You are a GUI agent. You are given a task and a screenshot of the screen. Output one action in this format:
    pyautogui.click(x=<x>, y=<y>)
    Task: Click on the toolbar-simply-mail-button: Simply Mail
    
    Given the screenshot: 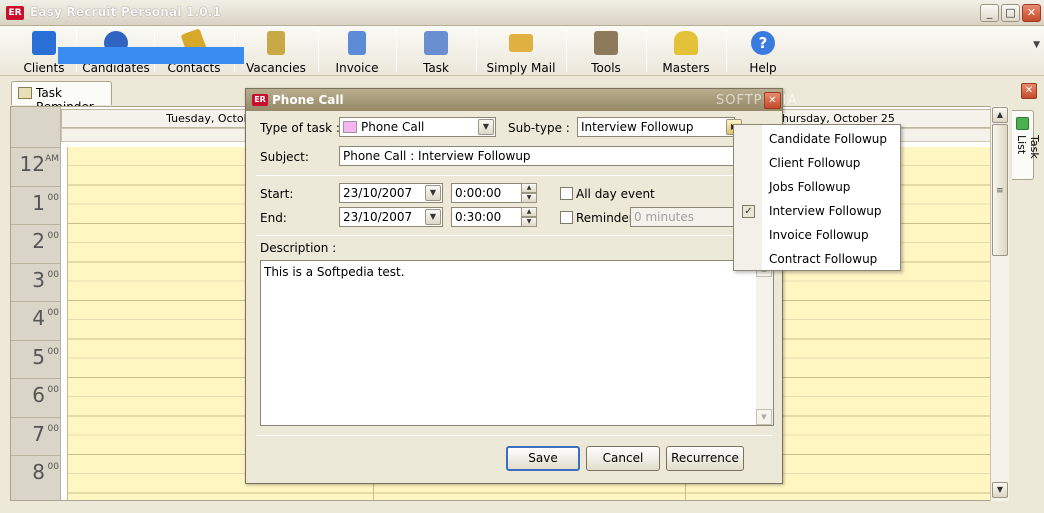 What is the action you would take?
    pyautogui.click(x=521, y=51)
    